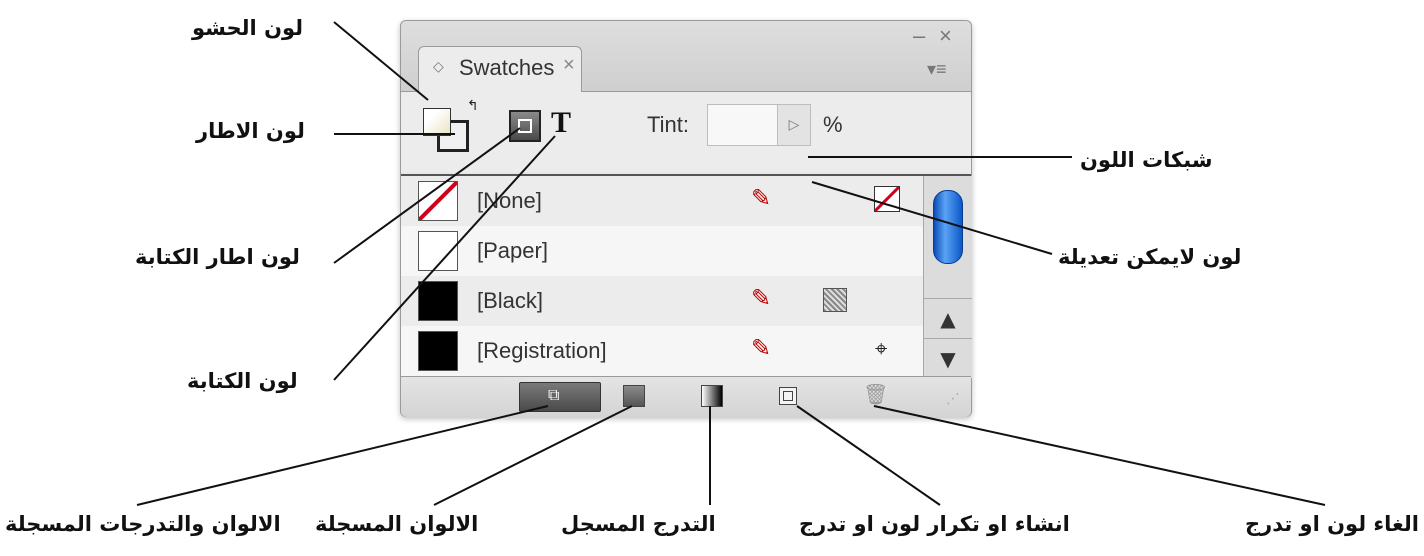 The image size is (1424, 556). Describe the element at coordinates (242, 381) in the screenshot. I see `label-text: لون الكتابة` at that location.